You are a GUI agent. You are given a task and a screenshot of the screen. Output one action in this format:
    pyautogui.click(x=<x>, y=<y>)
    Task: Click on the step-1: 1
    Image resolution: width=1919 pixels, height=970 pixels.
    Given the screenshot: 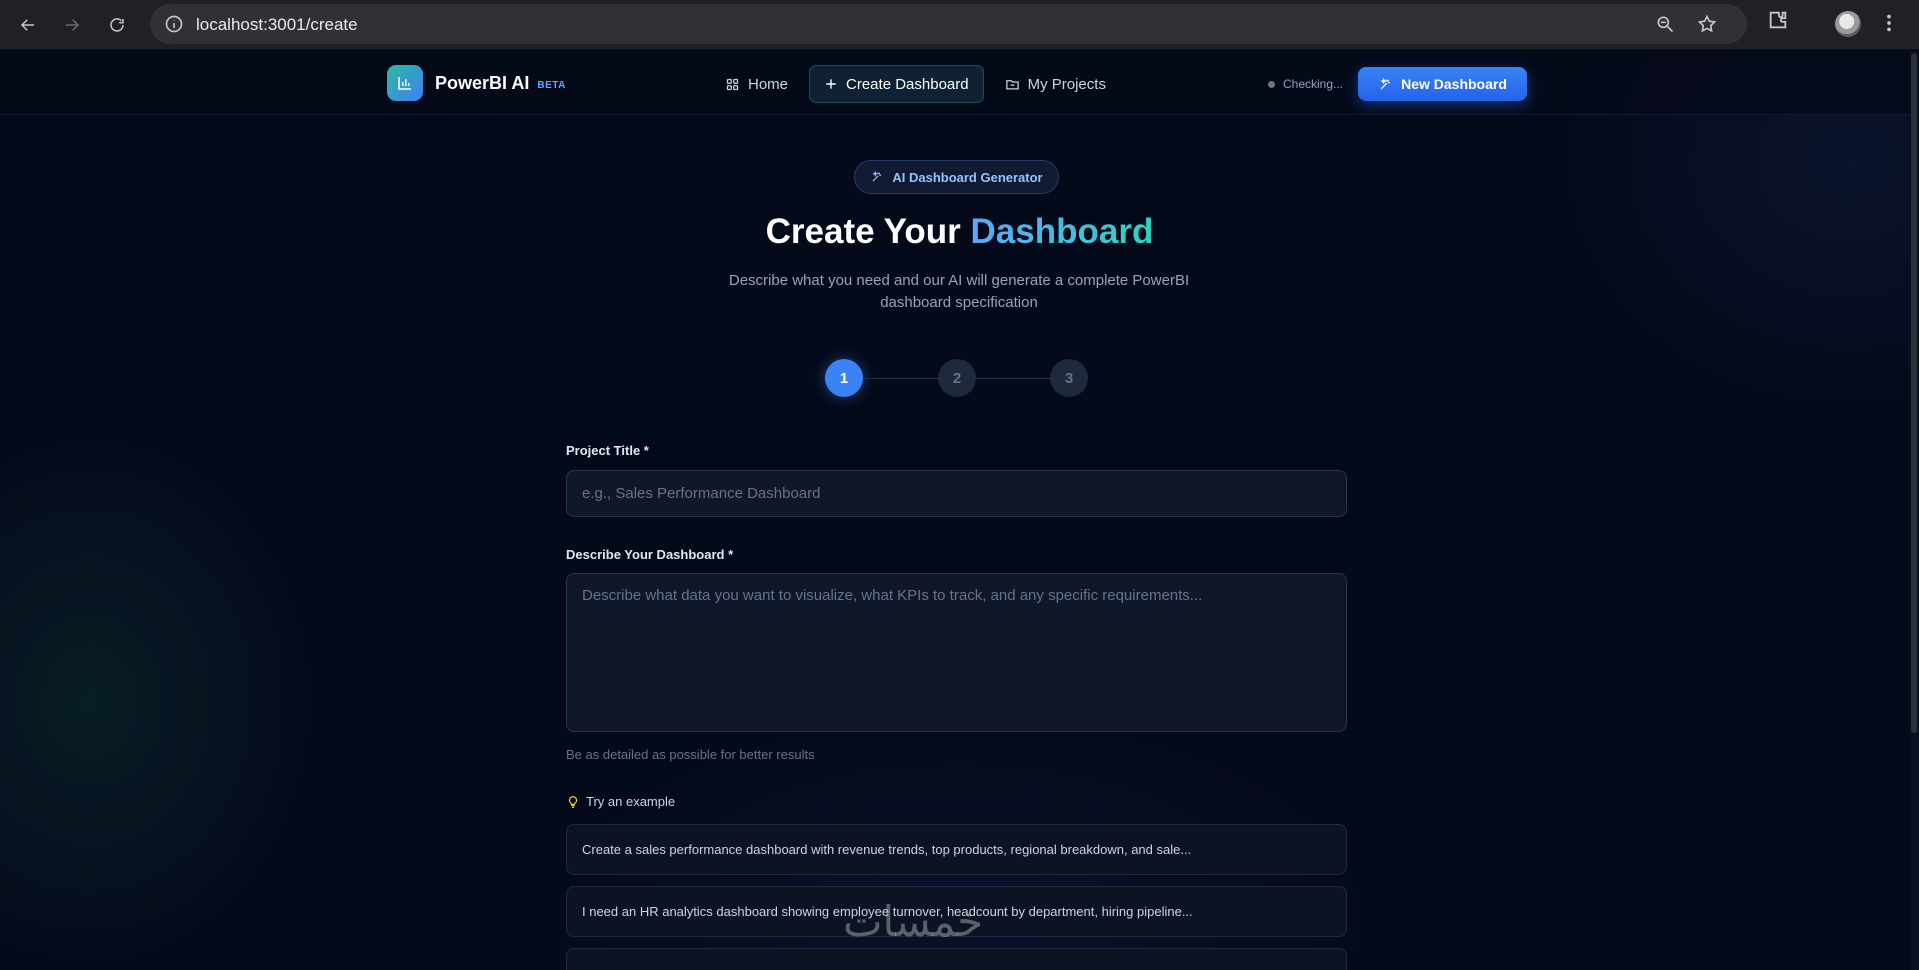 What is the action you would take?
    pyautogui.click(x=844, y=378)
    